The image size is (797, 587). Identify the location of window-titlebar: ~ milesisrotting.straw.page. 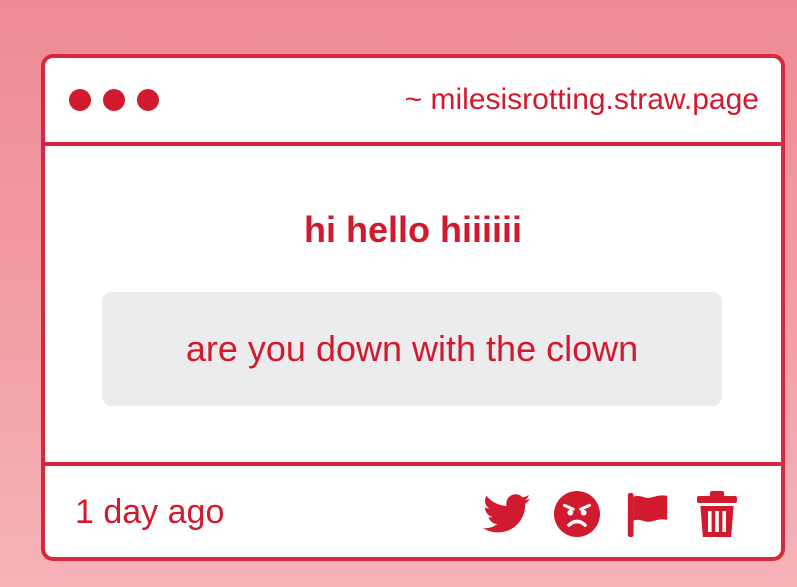
(413, 102).